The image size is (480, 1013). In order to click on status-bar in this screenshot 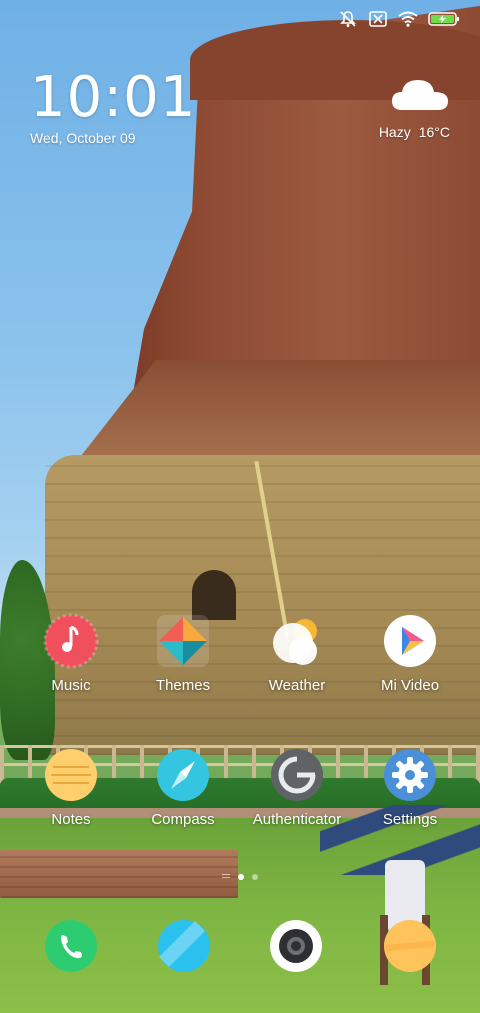, I will do `click(399, 19)`.